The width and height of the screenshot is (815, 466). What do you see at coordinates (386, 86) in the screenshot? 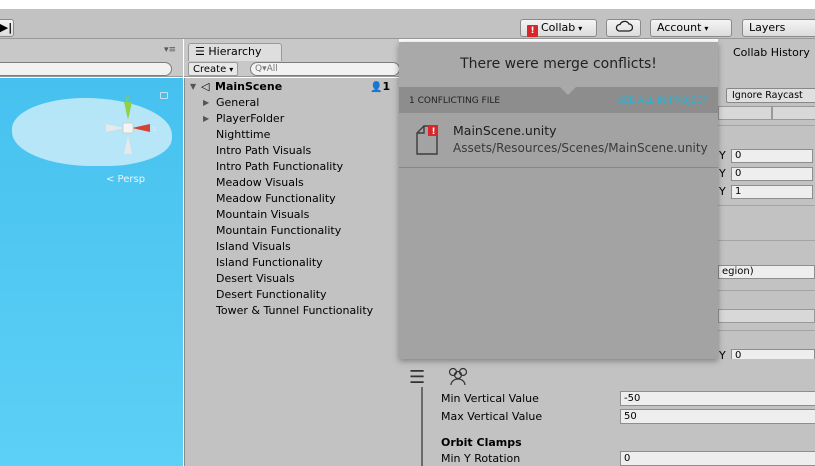
I see `user-count-value: 1` at bounding box center [386, 86].